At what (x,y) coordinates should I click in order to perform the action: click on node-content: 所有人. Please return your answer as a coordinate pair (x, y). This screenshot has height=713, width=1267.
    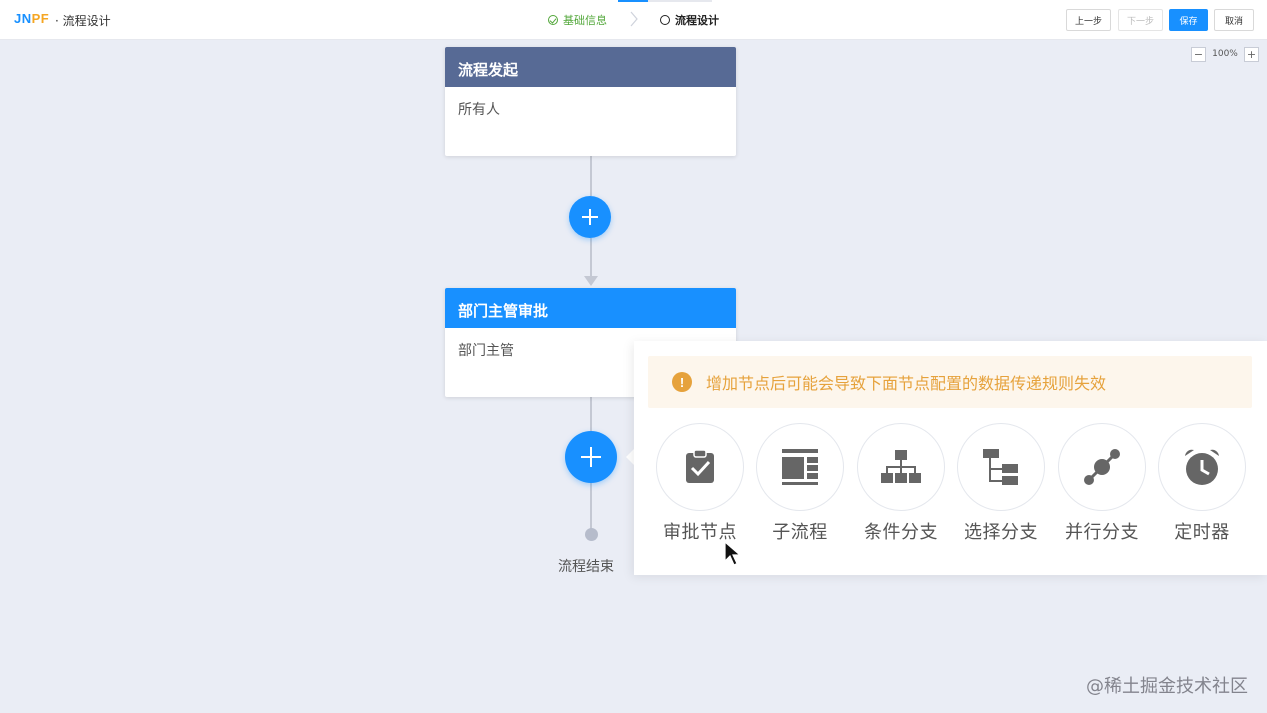
    Looking at the image, I should click on (479, 110).